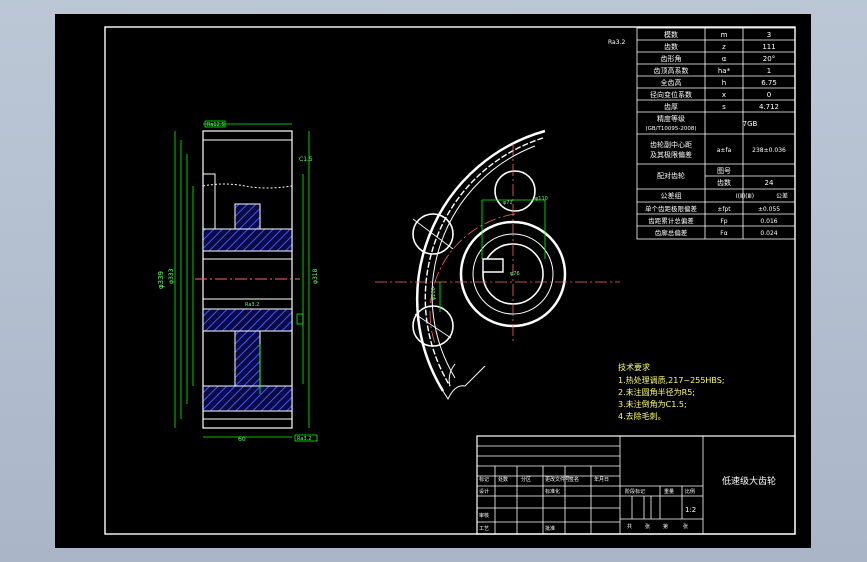  I want to click on param-depth-sym: h, so click(724, 83).